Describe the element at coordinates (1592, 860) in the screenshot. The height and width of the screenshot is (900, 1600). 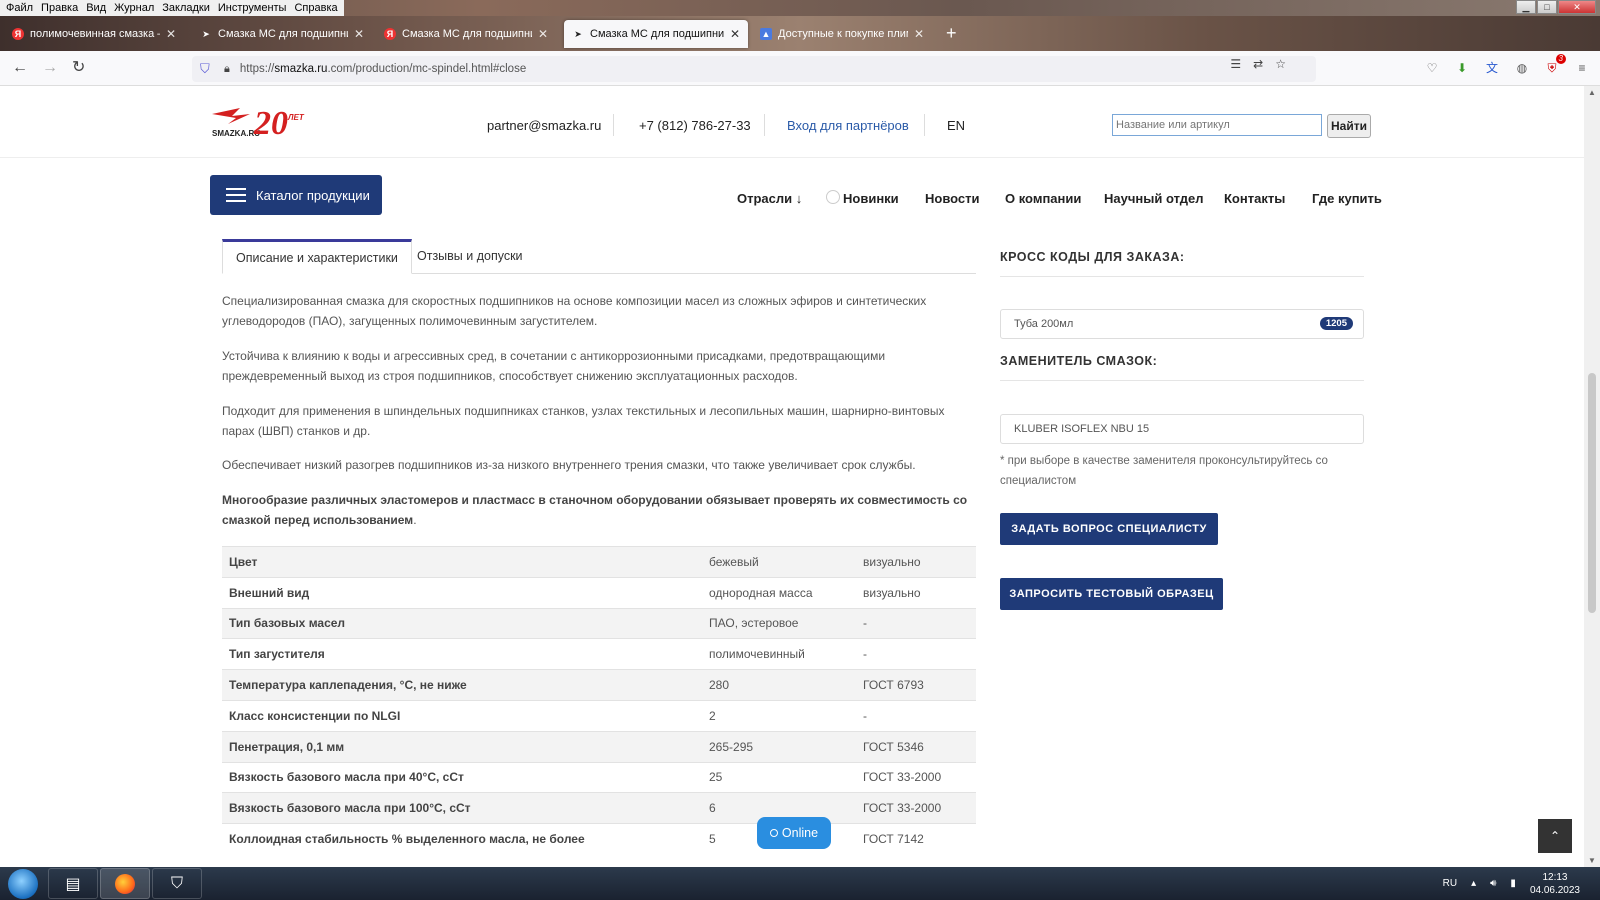
I see `scroll-down-icon: ▼` at that location.